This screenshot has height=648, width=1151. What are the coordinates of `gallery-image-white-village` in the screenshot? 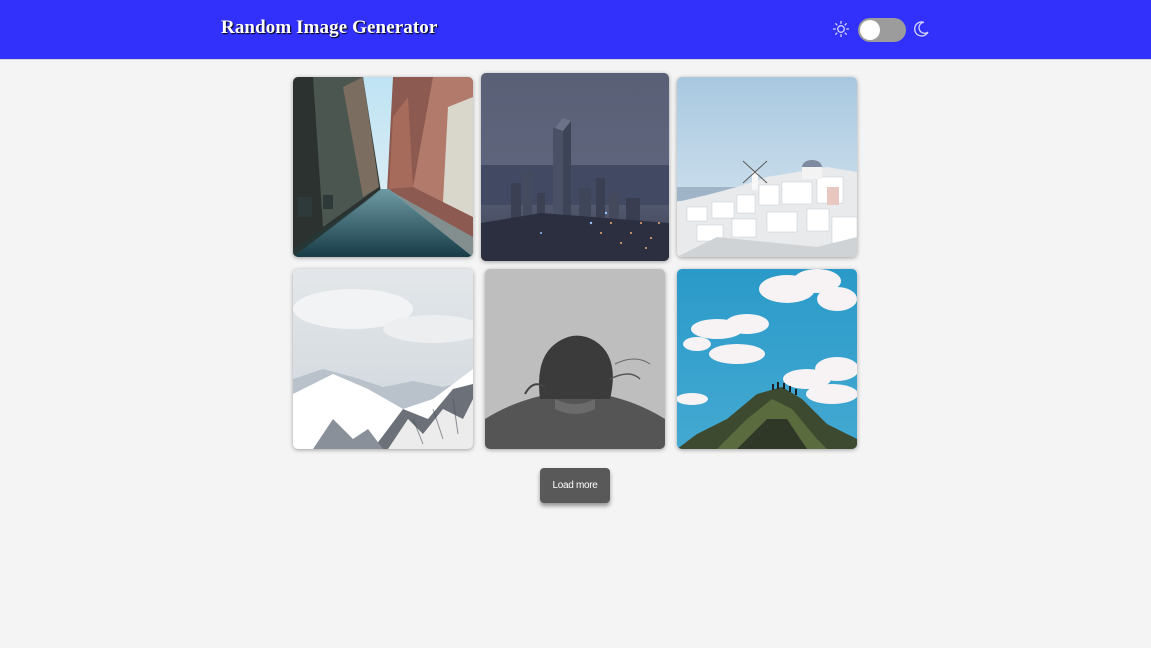 It's located at (767, 167).